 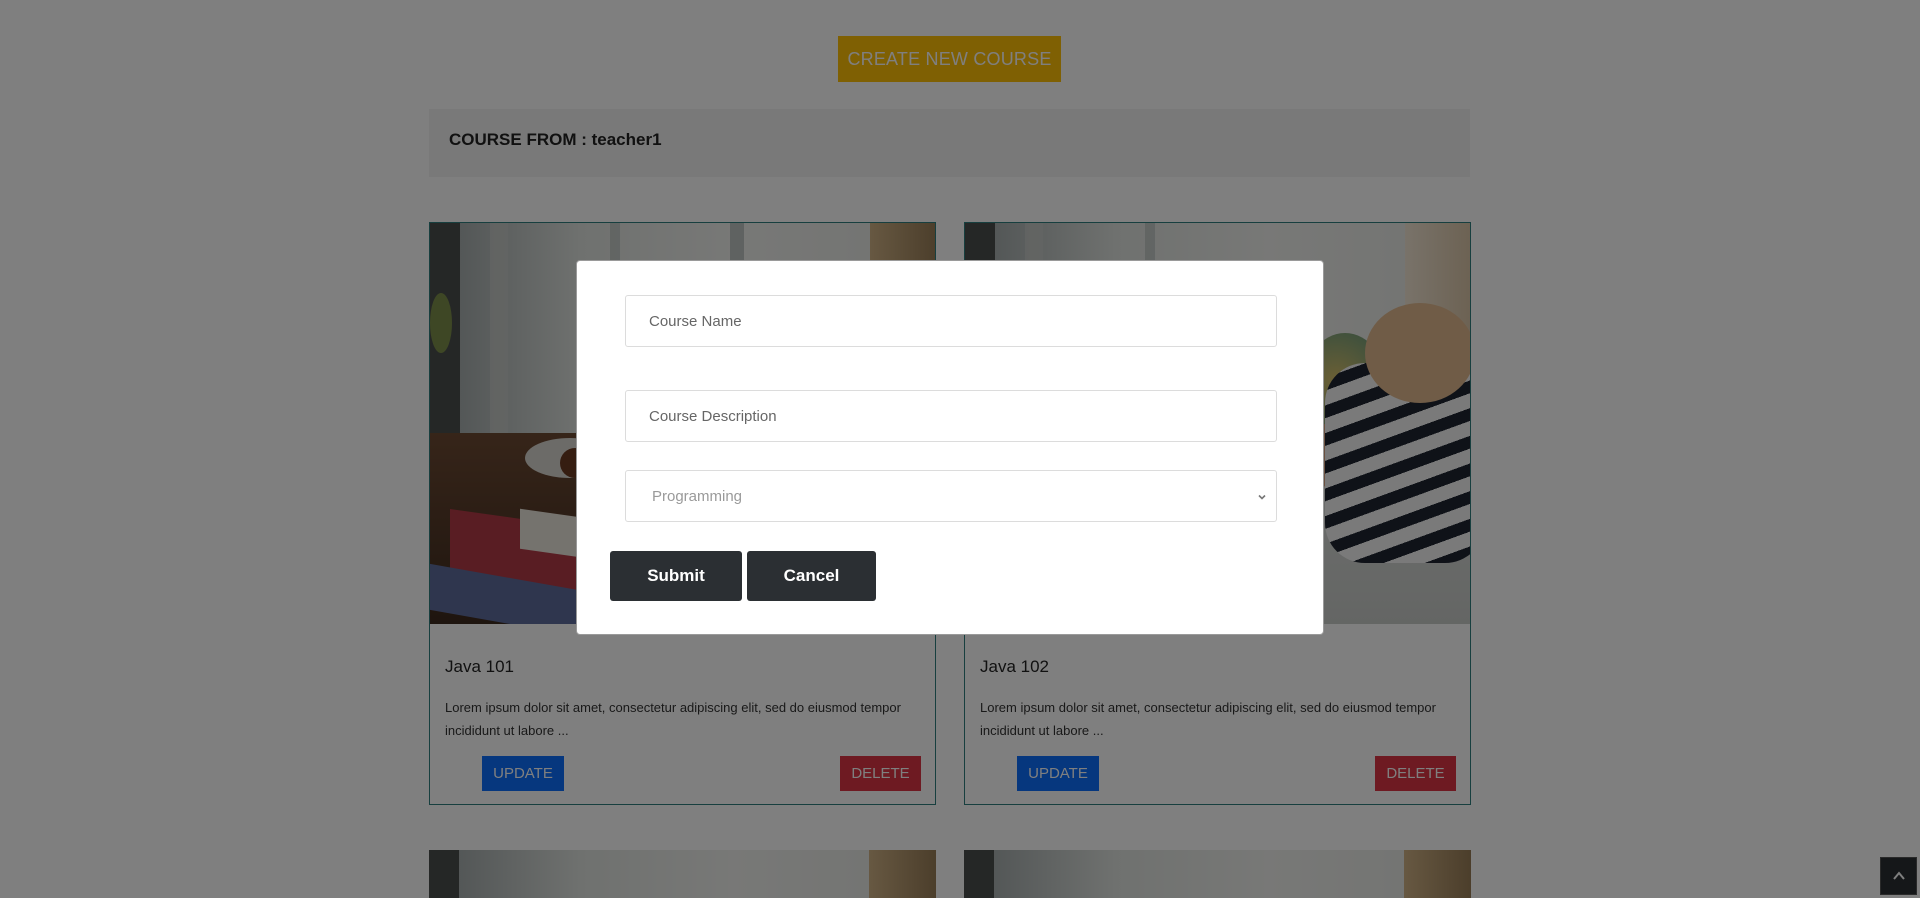 I want to click on category-selected-value: Programming, so click(x=697, y=496).